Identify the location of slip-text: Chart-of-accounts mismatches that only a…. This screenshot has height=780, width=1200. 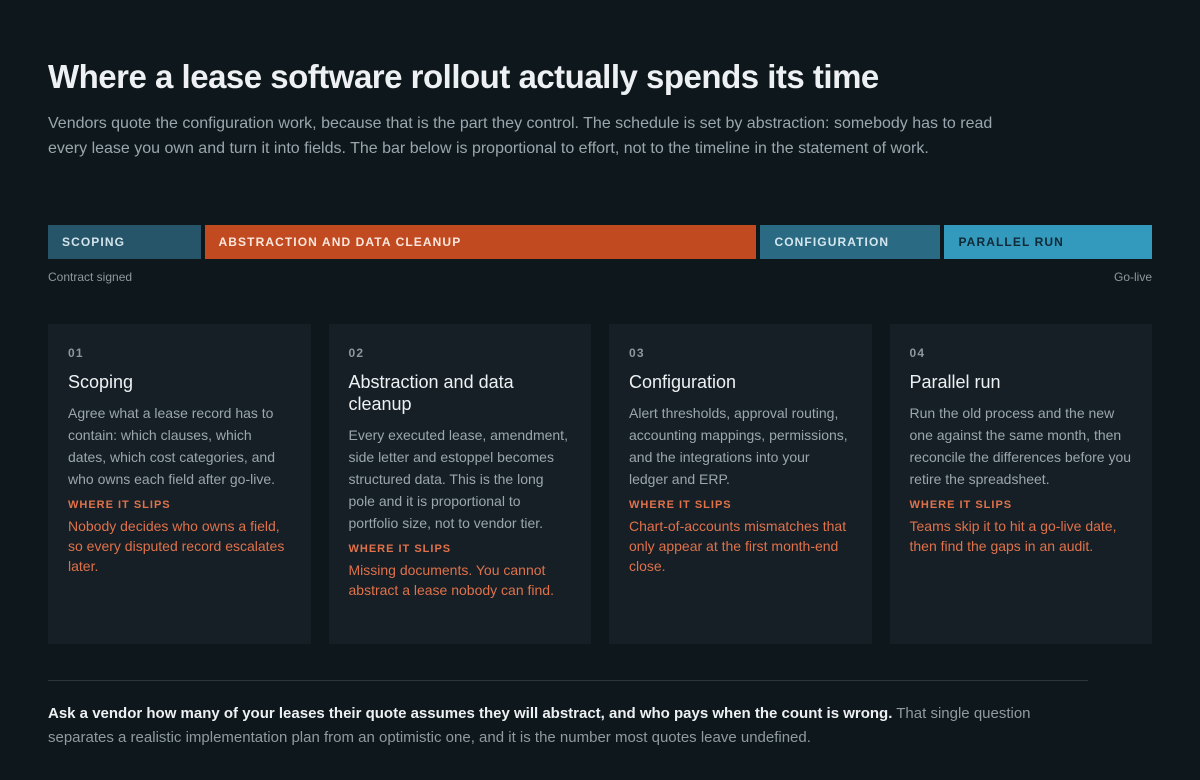
(738, 546).